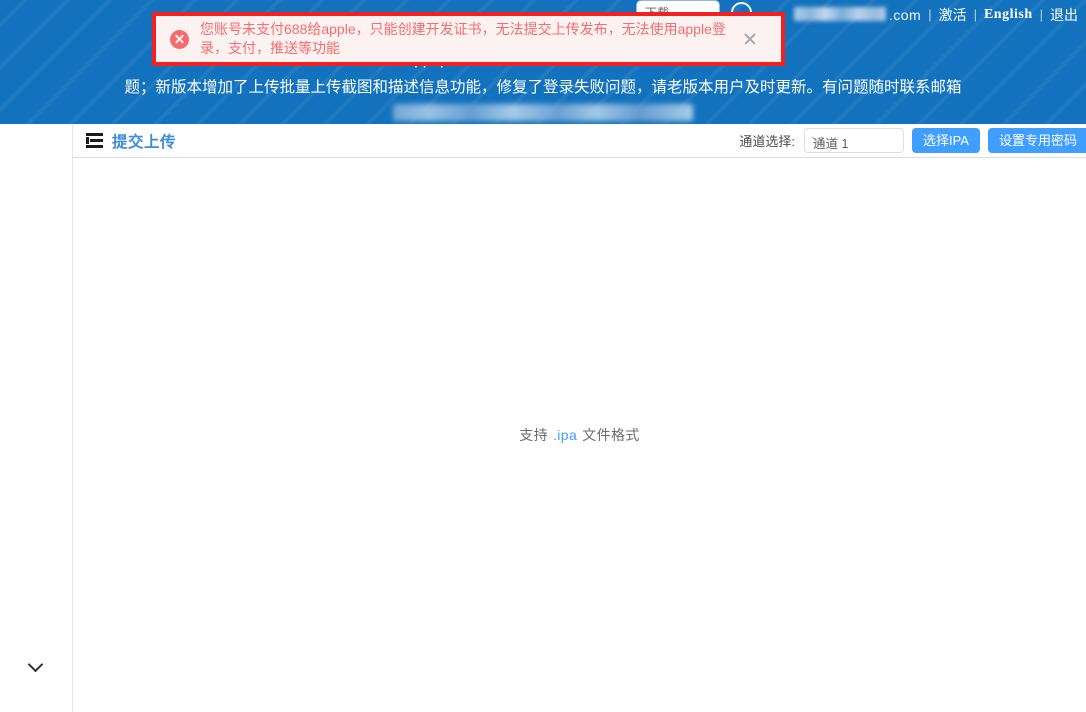  I want to click on error-circle-icon, so click(179, 39).